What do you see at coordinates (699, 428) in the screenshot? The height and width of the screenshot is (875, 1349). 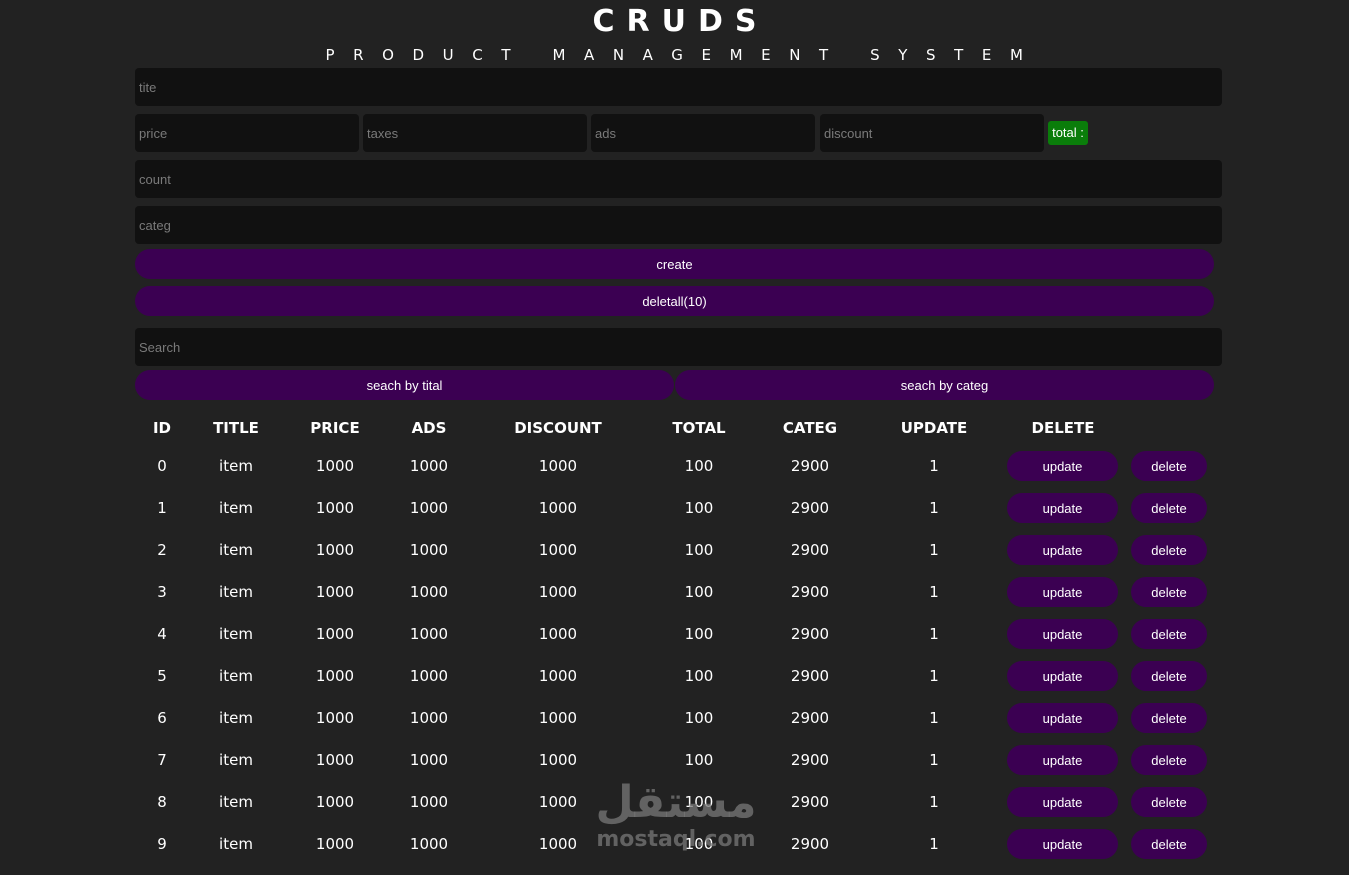 I see `th-total: TOTAL` at bounding box center [699, 428].